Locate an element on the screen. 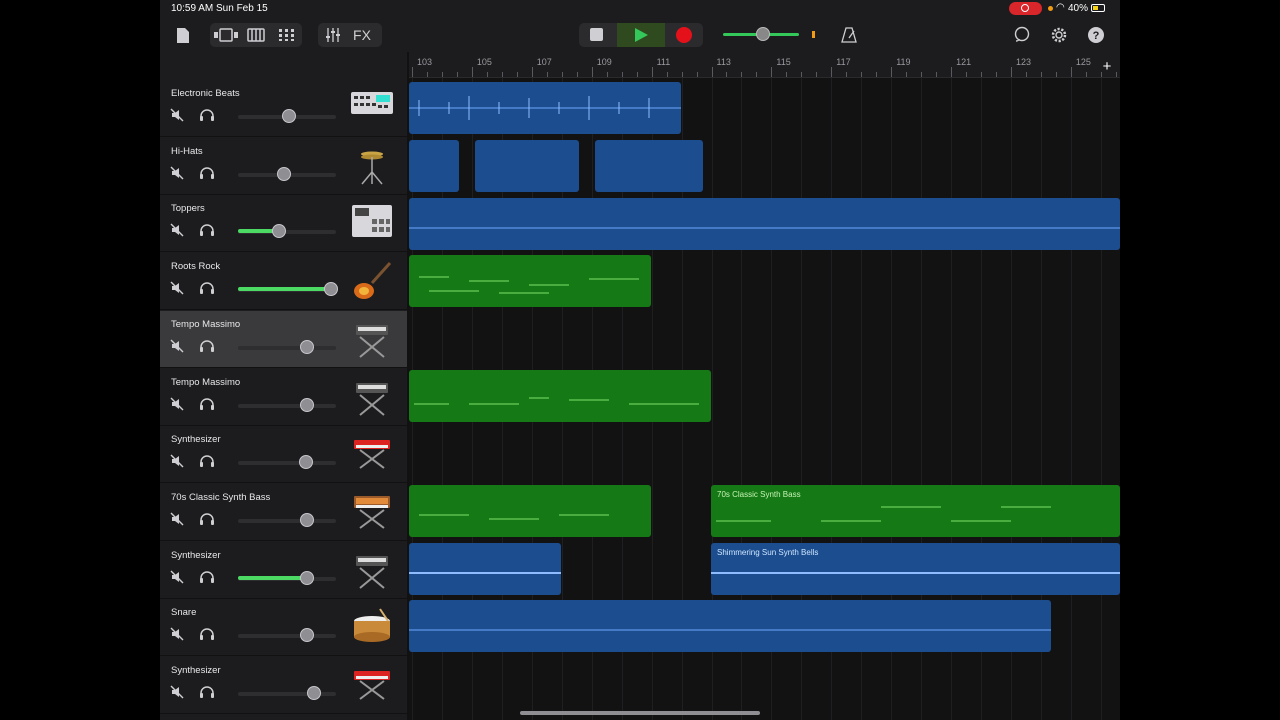 This screenshot has width=1280, height=720. region-roots-rock is located at coordinates (530, 281).